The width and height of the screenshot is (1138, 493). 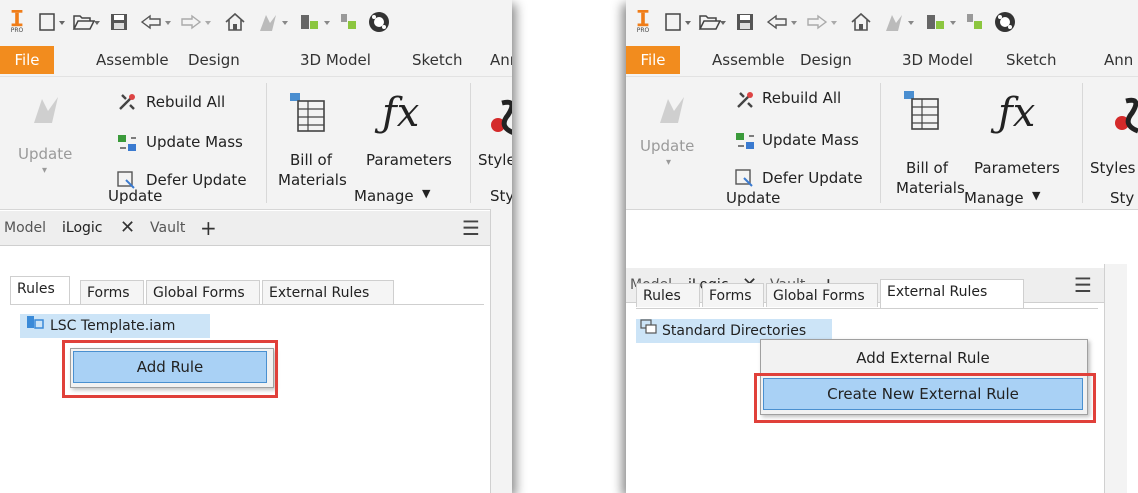 What do you see at coordinates (745, 143) in the screenshot?
I see `update-mass-icon` at bounding box center [745, 143].